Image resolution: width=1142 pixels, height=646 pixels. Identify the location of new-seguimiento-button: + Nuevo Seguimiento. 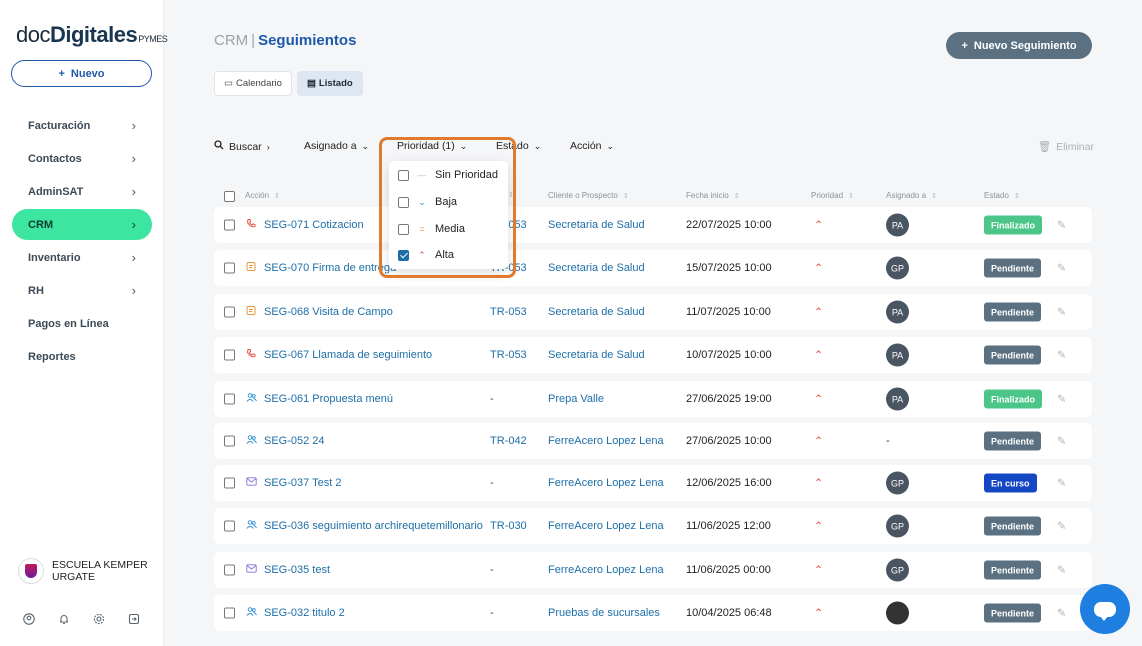
(1019, 45).